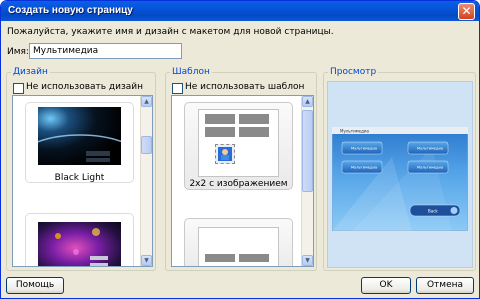  Describe the element at coordinates (35, 285) in the screenshot. I see `help-button: Помощь` at that location.